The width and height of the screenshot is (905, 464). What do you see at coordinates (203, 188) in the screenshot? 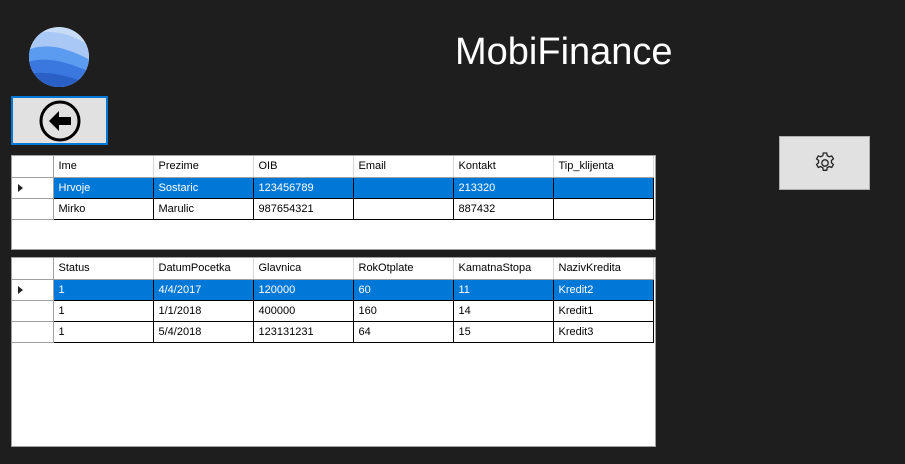
I see `table-cell: Sostaric` at bounding box center [203, 188].